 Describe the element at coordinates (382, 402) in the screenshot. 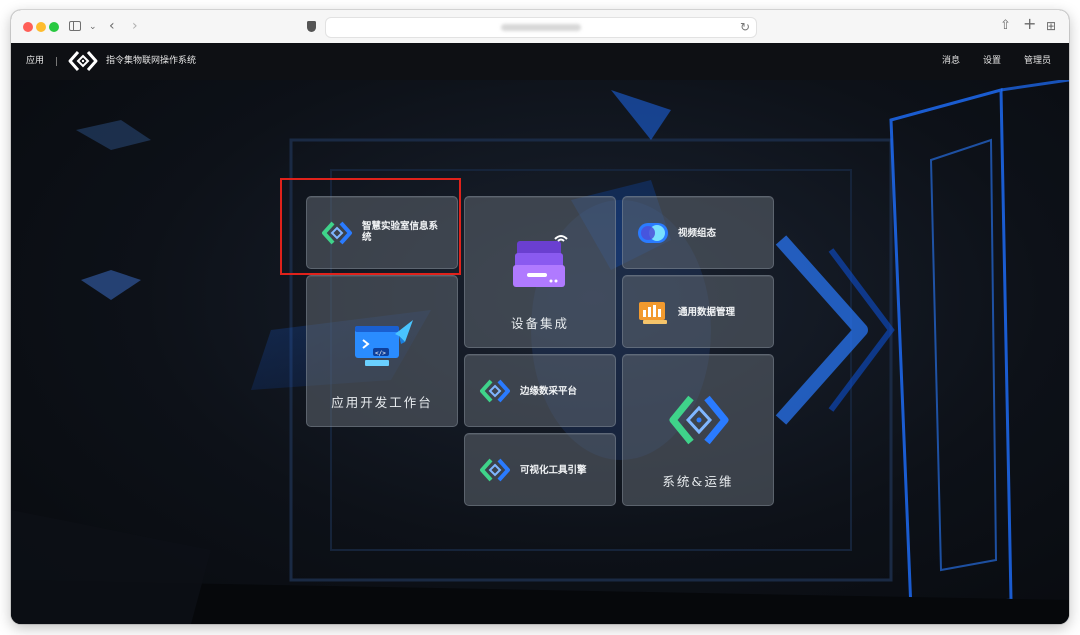

I see `tile-app-workbench-label: 应用开发工作台` at that location.